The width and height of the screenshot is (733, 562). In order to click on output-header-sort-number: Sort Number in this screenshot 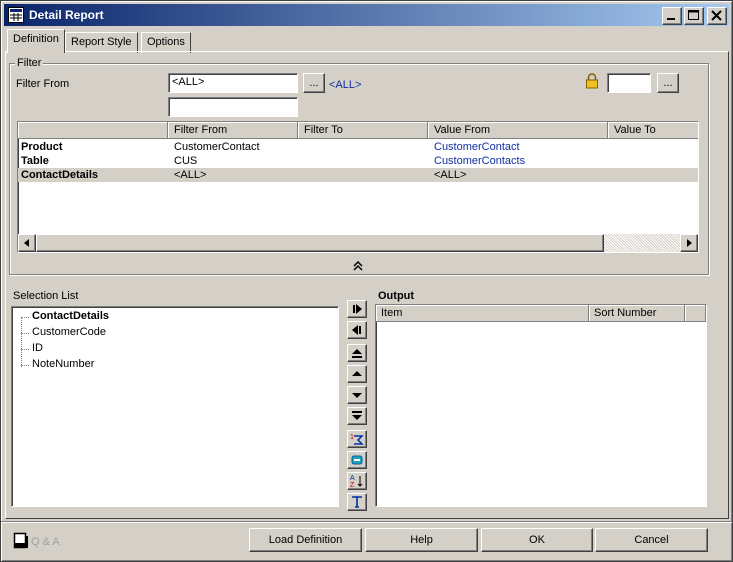, I will do `click(637, 313)`.